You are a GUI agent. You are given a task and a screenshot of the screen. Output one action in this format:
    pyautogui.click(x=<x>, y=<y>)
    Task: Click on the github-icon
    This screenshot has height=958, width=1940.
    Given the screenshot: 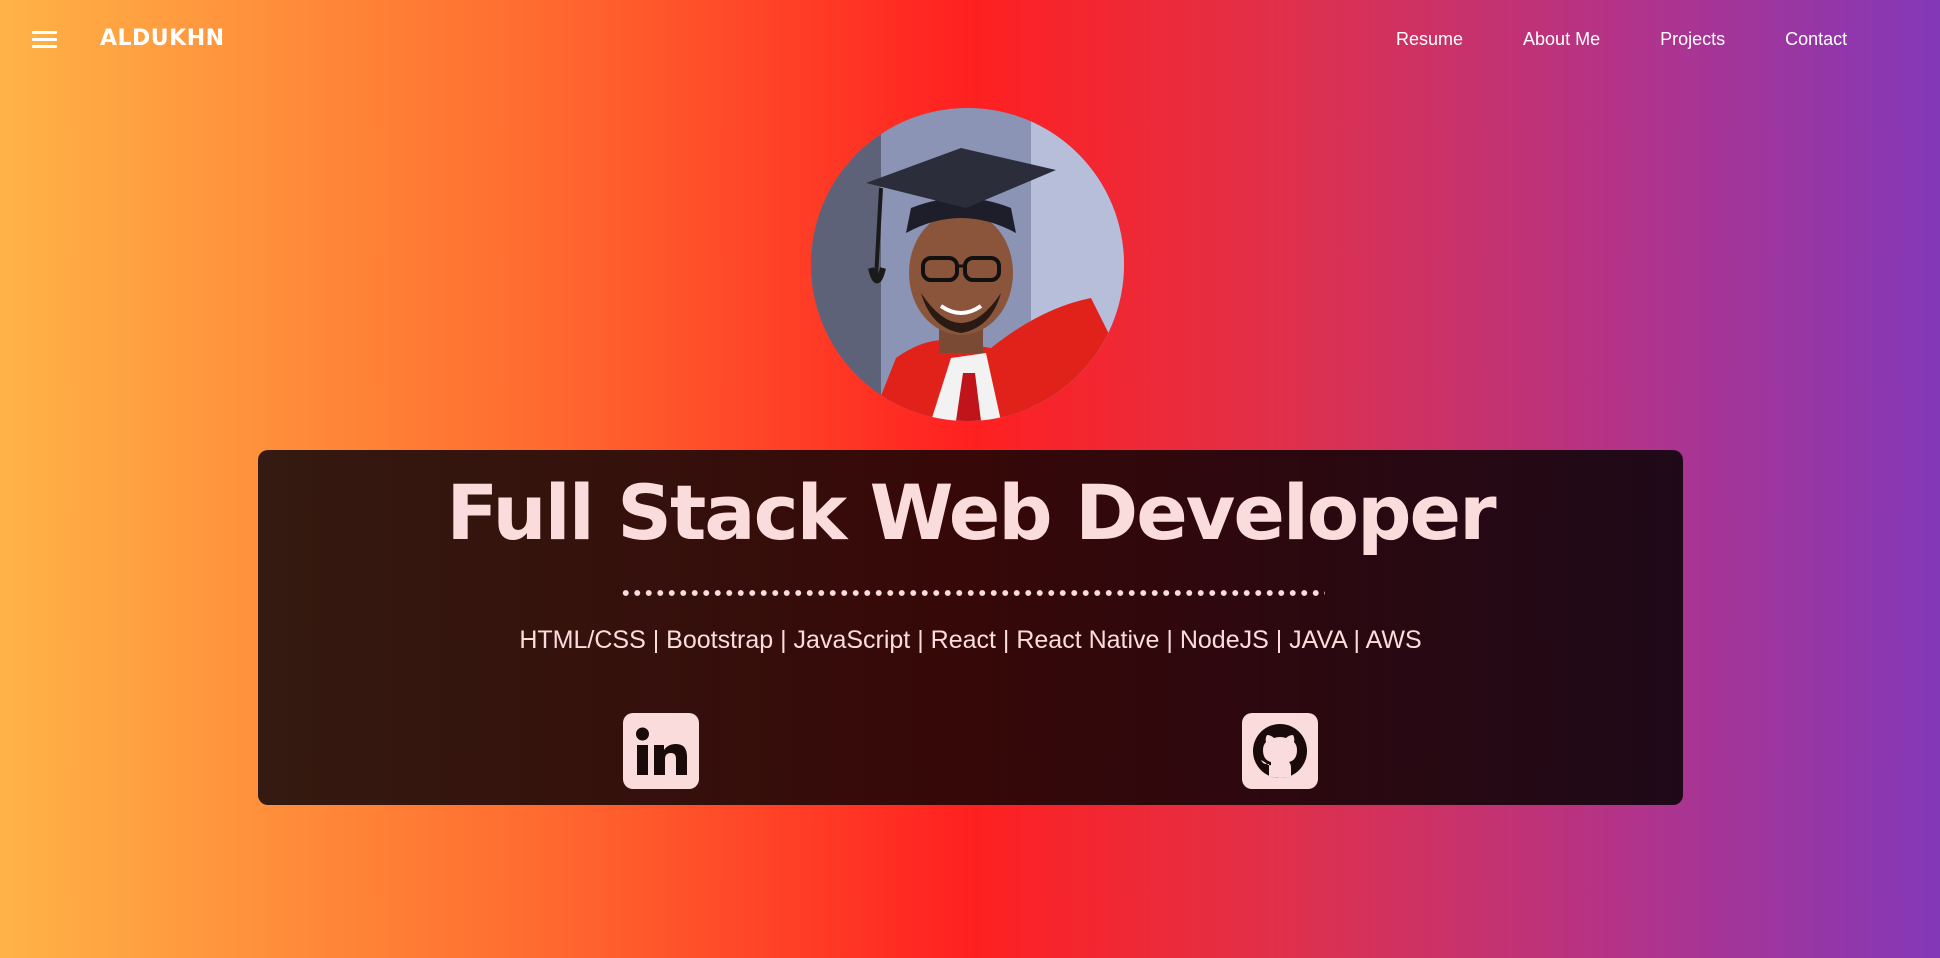 What is the action you would take?
    pyautogui.click(x=1280, y=751)
    